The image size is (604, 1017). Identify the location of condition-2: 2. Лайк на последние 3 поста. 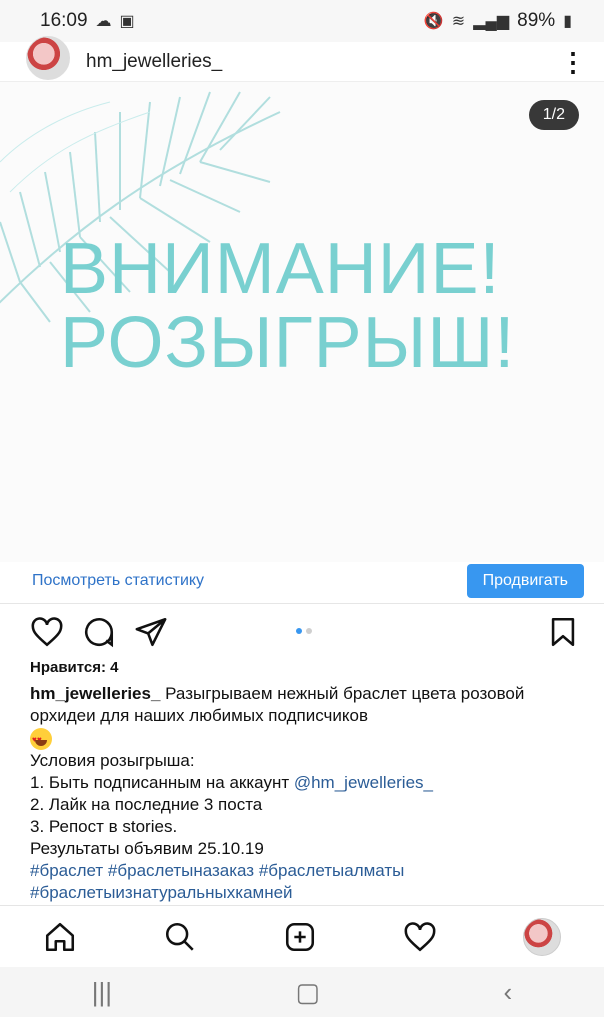
(146, 804).